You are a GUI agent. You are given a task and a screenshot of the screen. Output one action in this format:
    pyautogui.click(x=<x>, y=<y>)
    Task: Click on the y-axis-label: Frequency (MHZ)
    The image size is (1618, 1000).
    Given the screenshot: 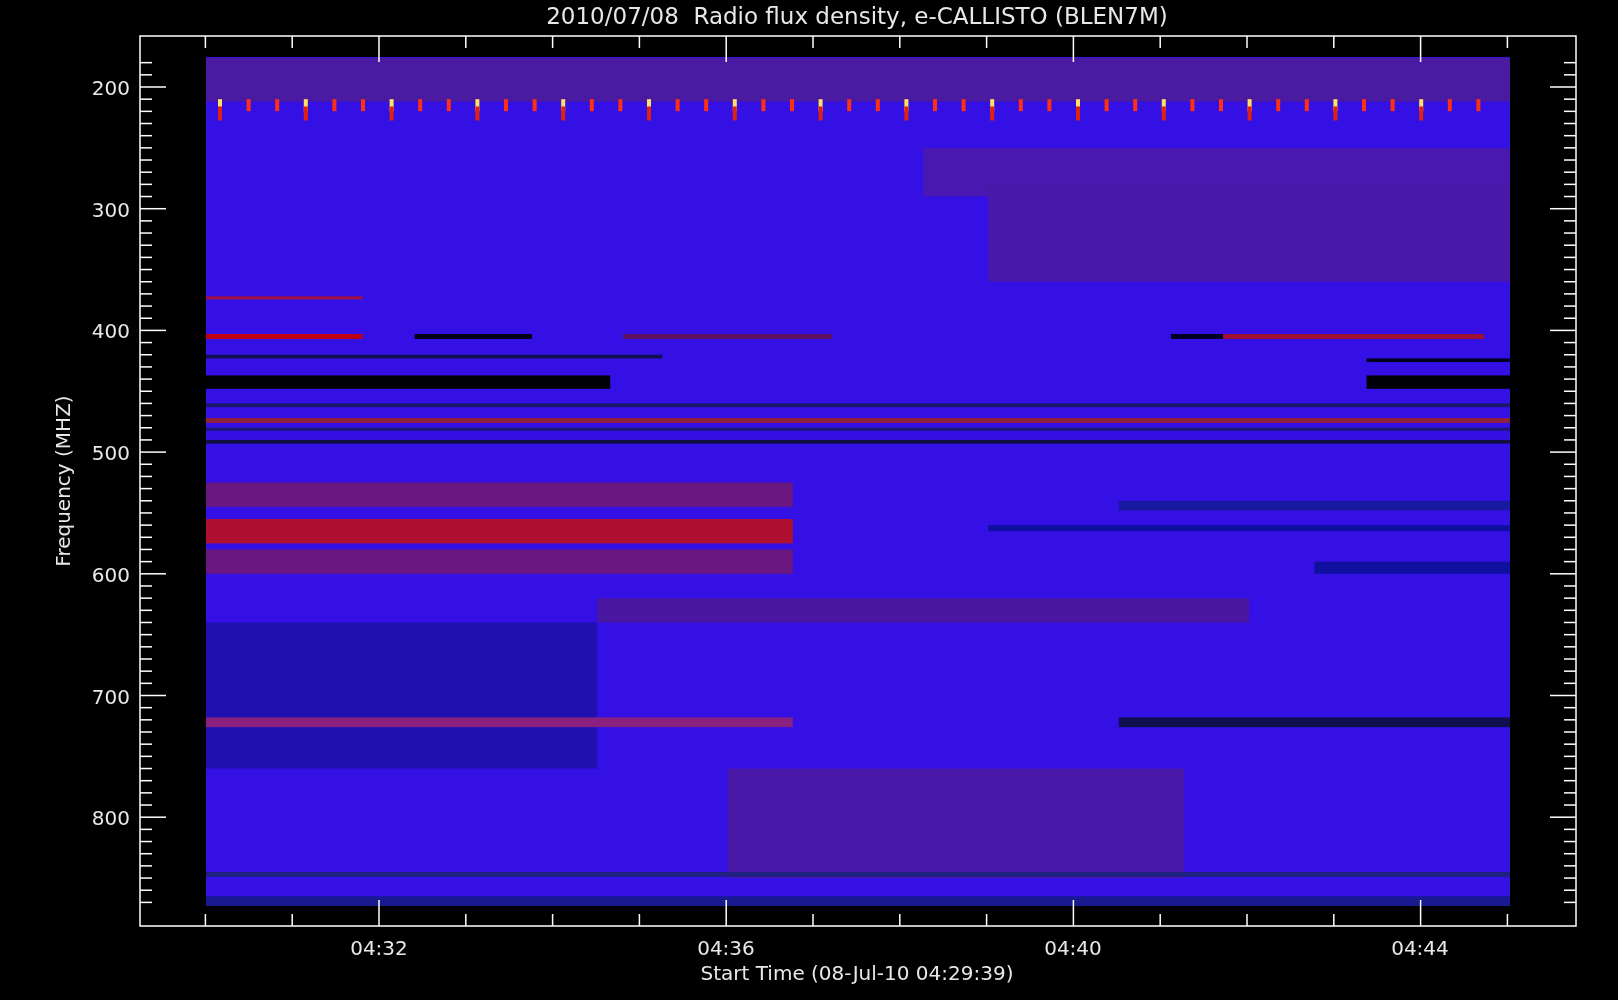 What is the action you would take?
    pyautogui.click(x=63, y=481)
    